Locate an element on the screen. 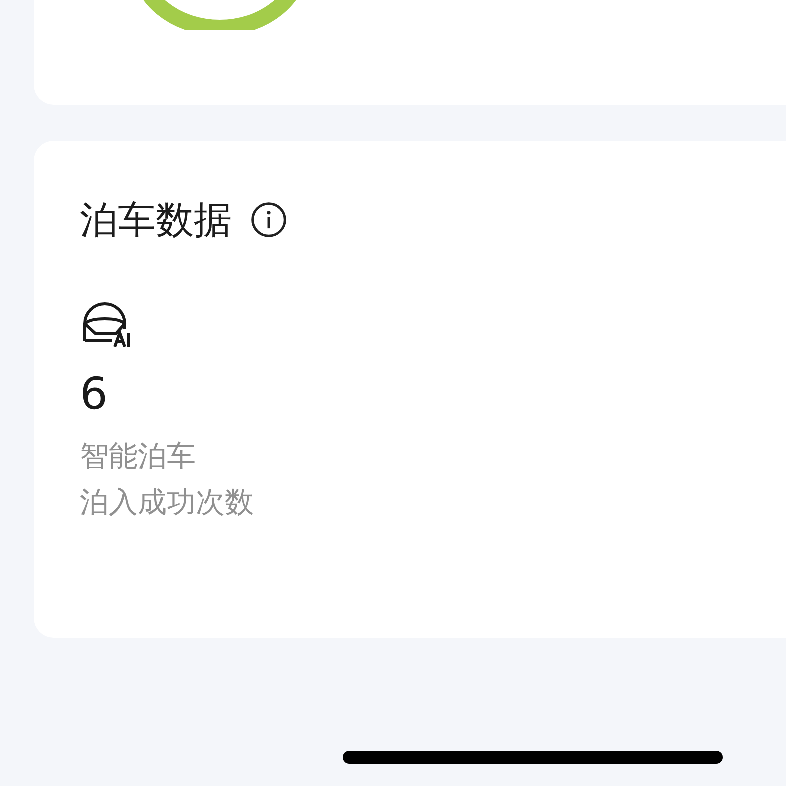 The height and width of the screenshot is (786, 786). stat-label: 泊入成功次数 is located at coordinates (167, 502).